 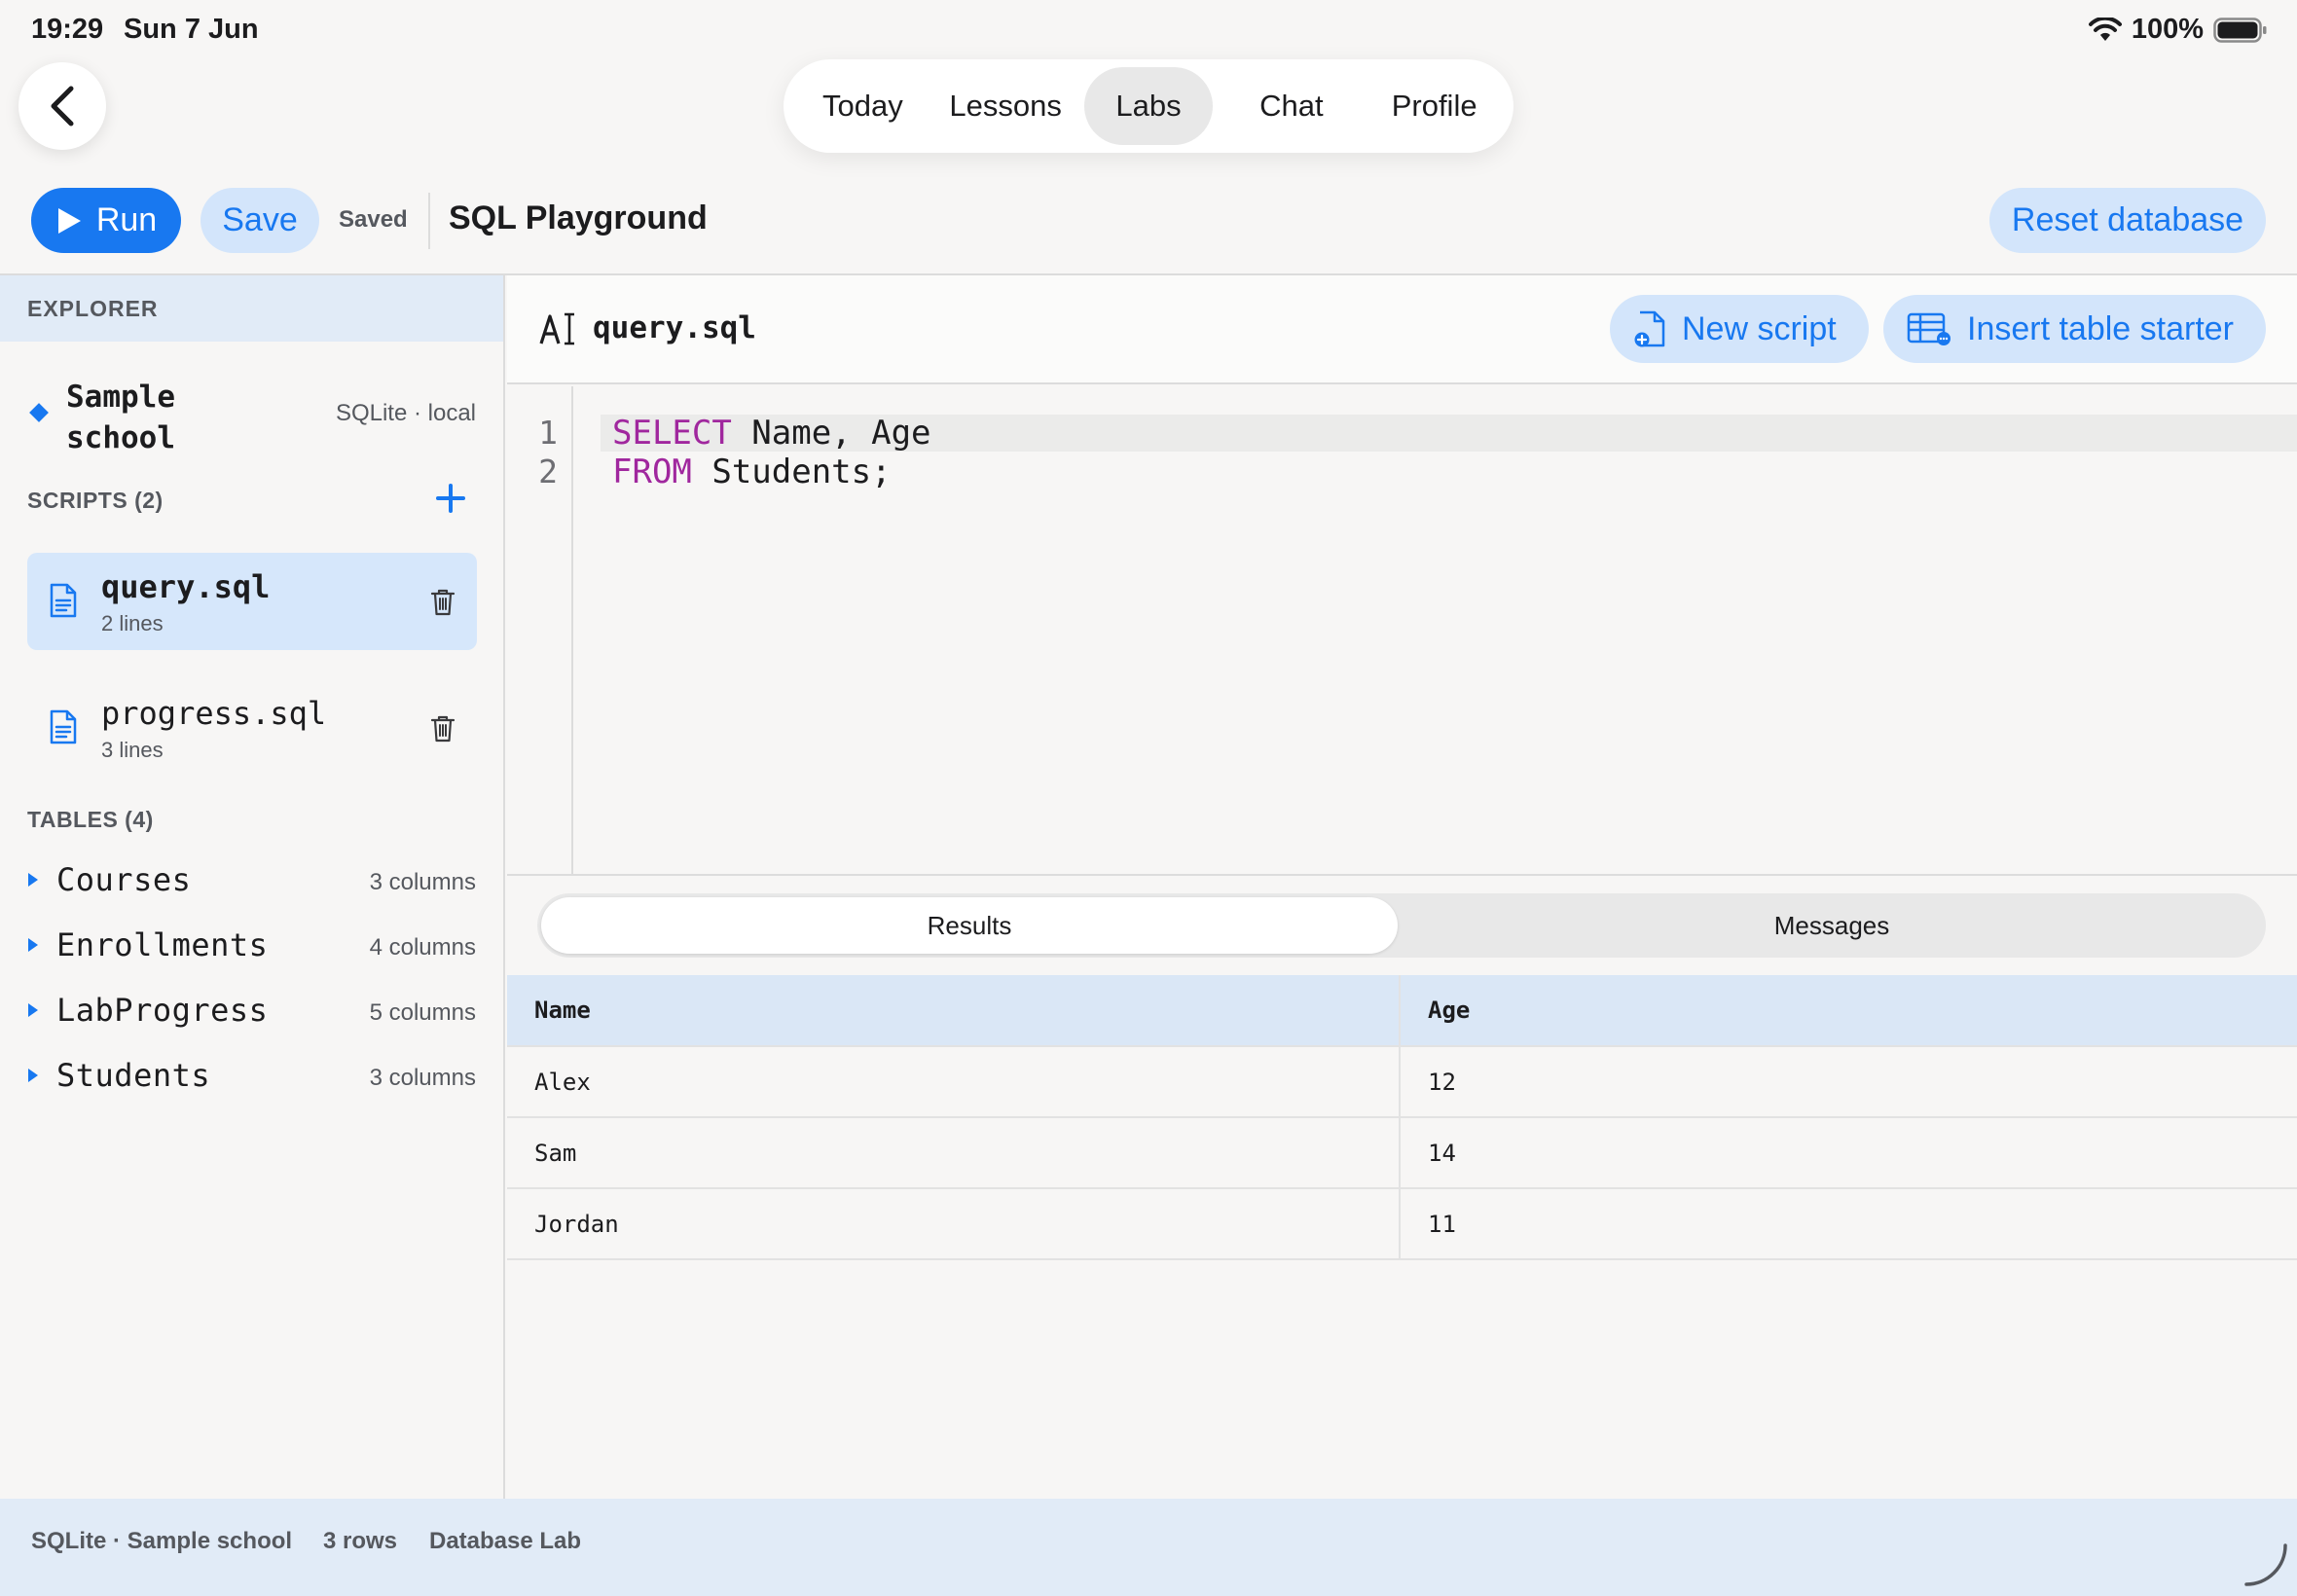 I want to click on table-row: Sam 14, so click(x=1402, y=1154).